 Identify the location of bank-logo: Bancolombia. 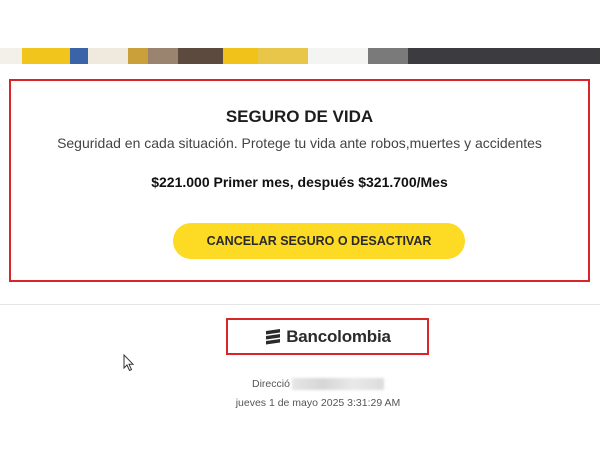
(327, 336).